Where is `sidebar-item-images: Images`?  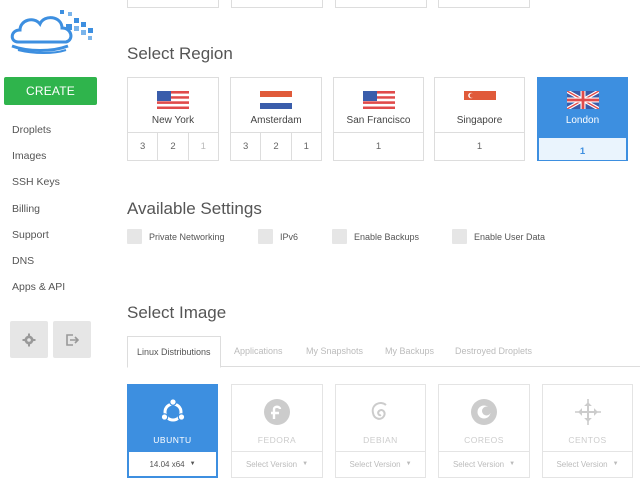
sidebar-item-images: Images is located at coordinates (38, 158).